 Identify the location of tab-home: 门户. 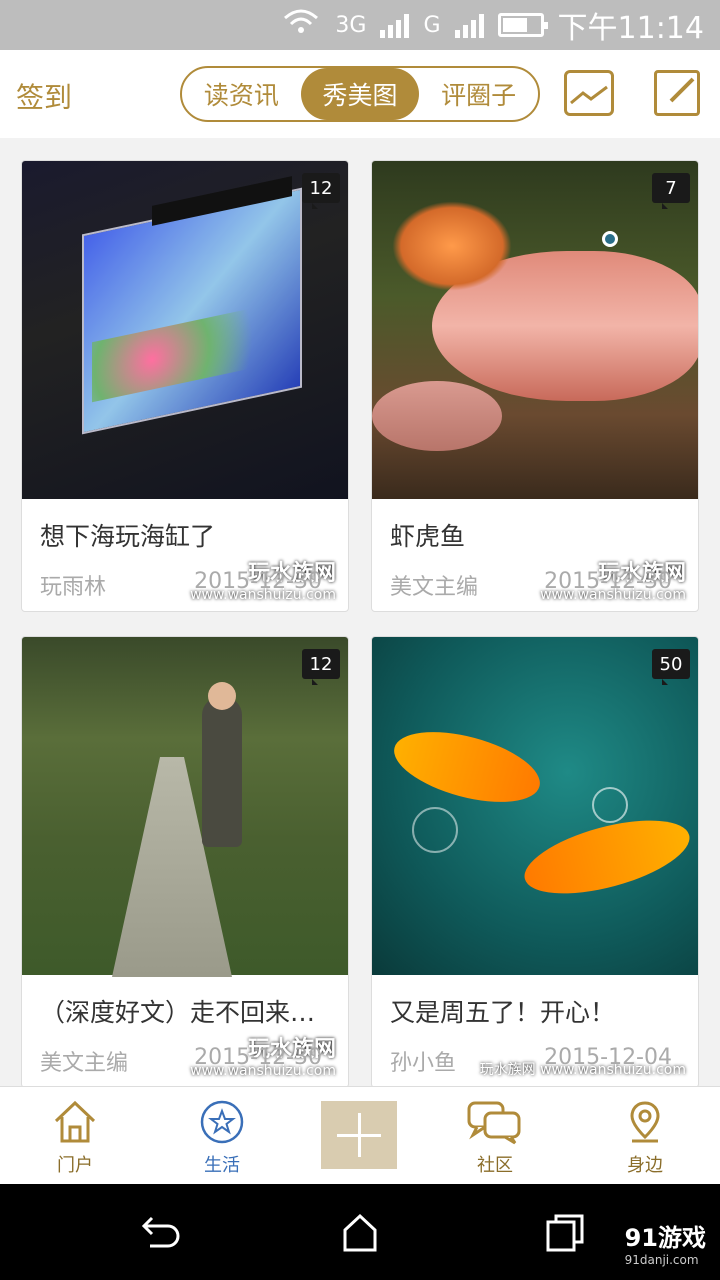
(75, 1136).